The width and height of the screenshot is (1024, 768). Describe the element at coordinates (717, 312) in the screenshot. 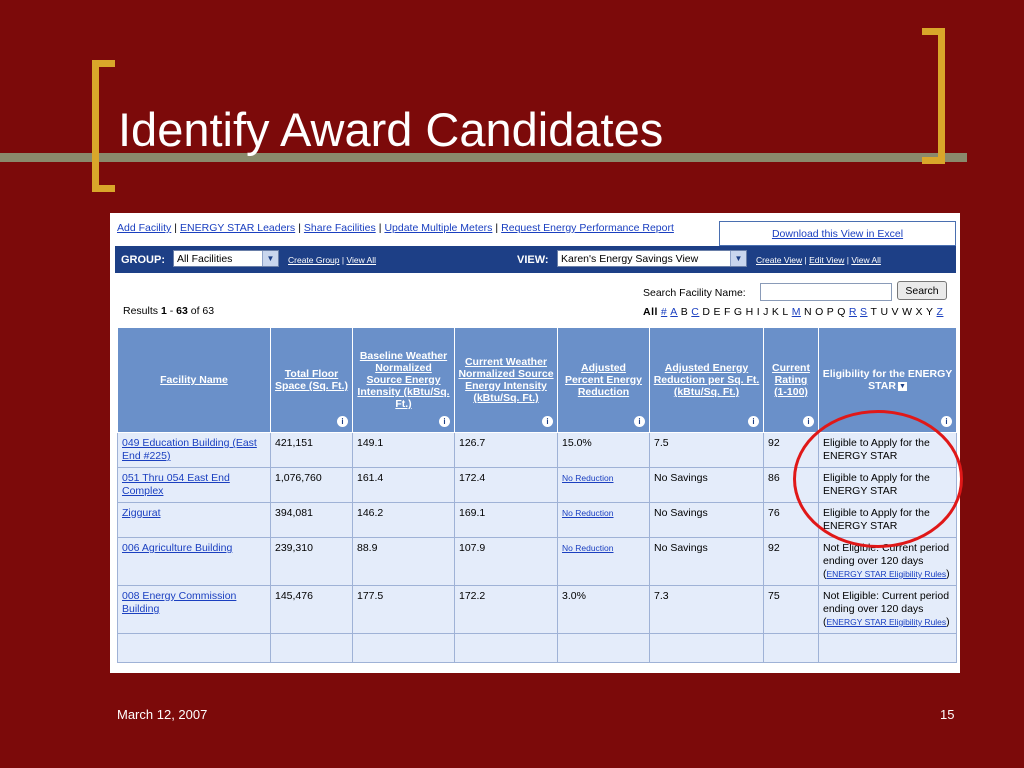

I see `alpha-filter-e: E` at that location.